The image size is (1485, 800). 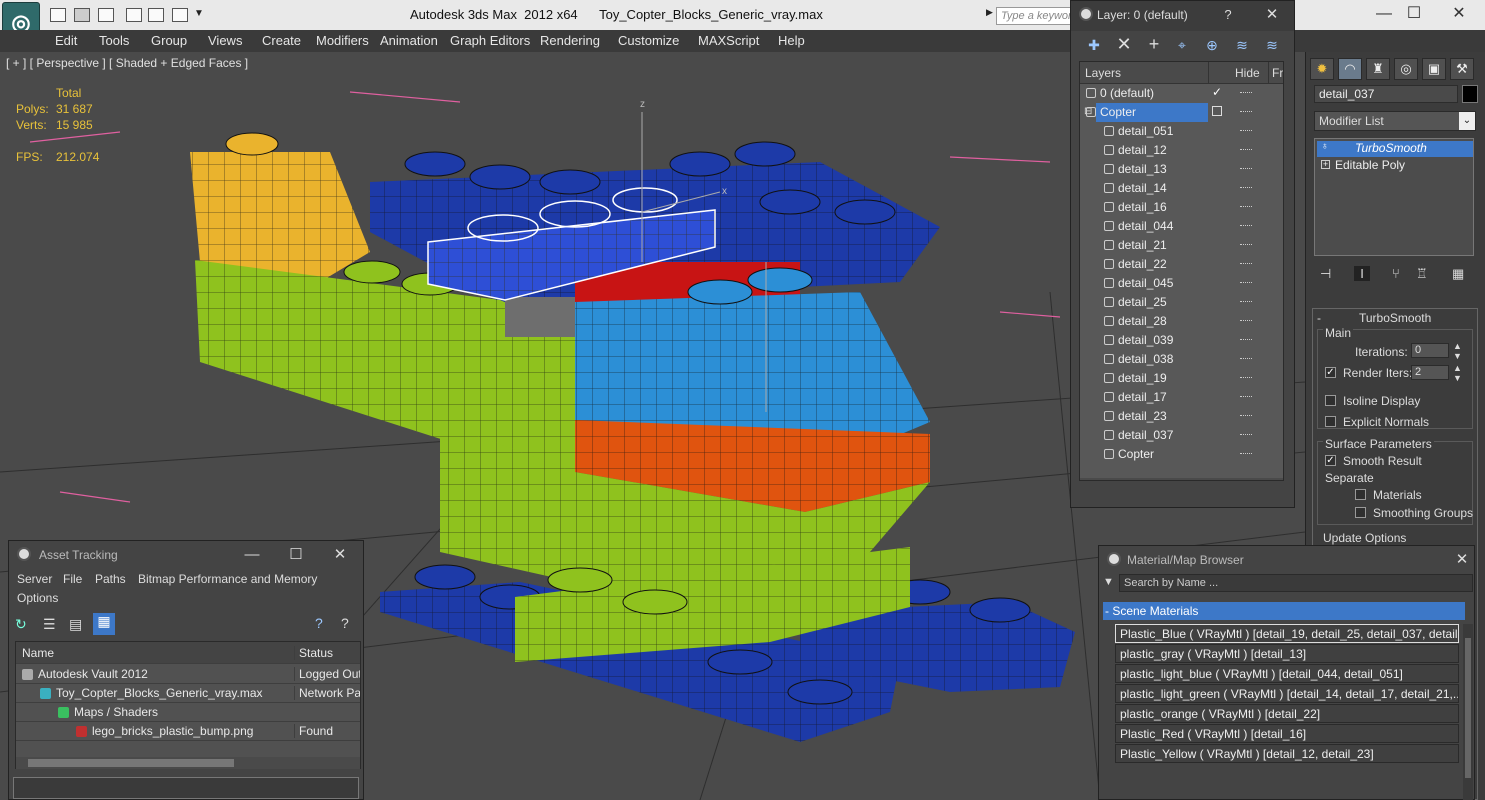 I want to click on asset-menu-options: Options, so click(x=37, y=598).